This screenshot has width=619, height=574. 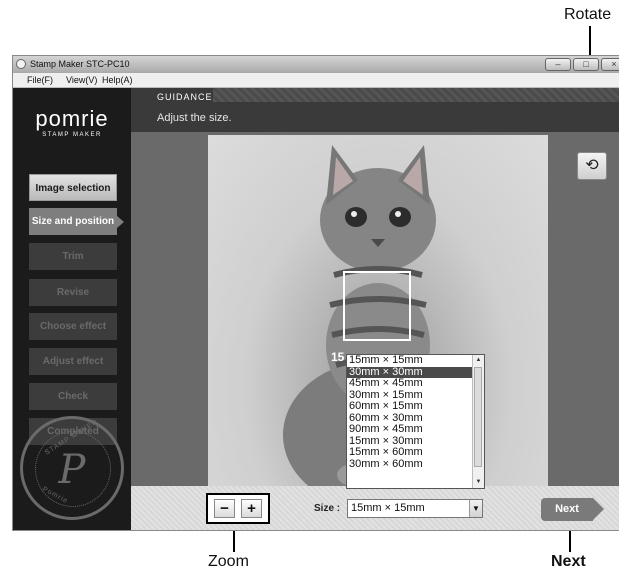 I want to click on menu-view: View(V), so click(x=81, y=80).